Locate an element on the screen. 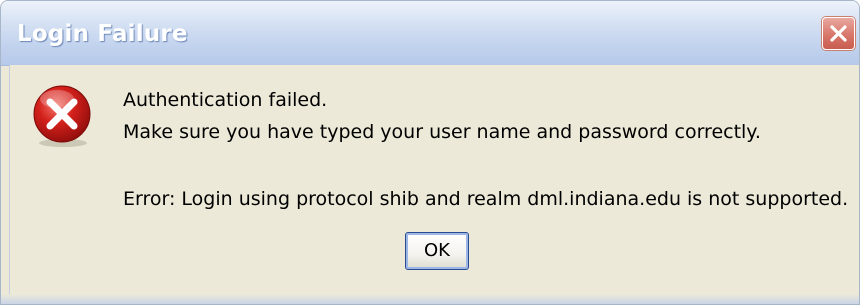  ok-button: OK is located at coordinates (437, 251).